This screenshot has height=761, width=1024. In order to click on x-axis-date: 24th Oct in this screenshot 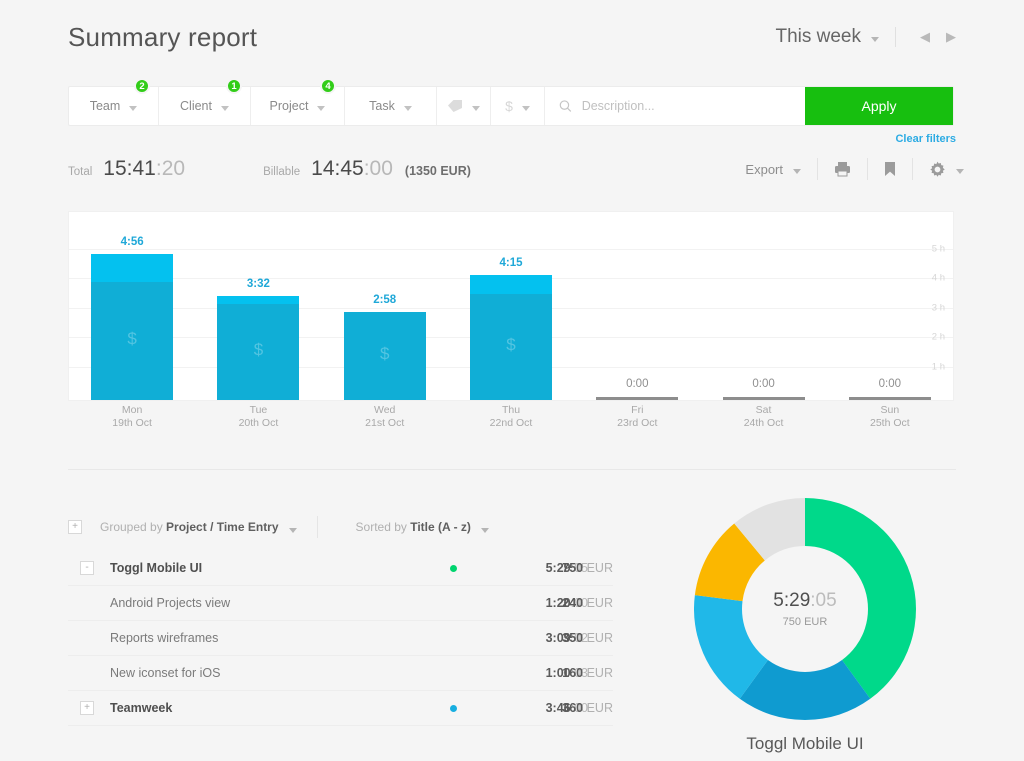, I will do `click(763, 423)`.